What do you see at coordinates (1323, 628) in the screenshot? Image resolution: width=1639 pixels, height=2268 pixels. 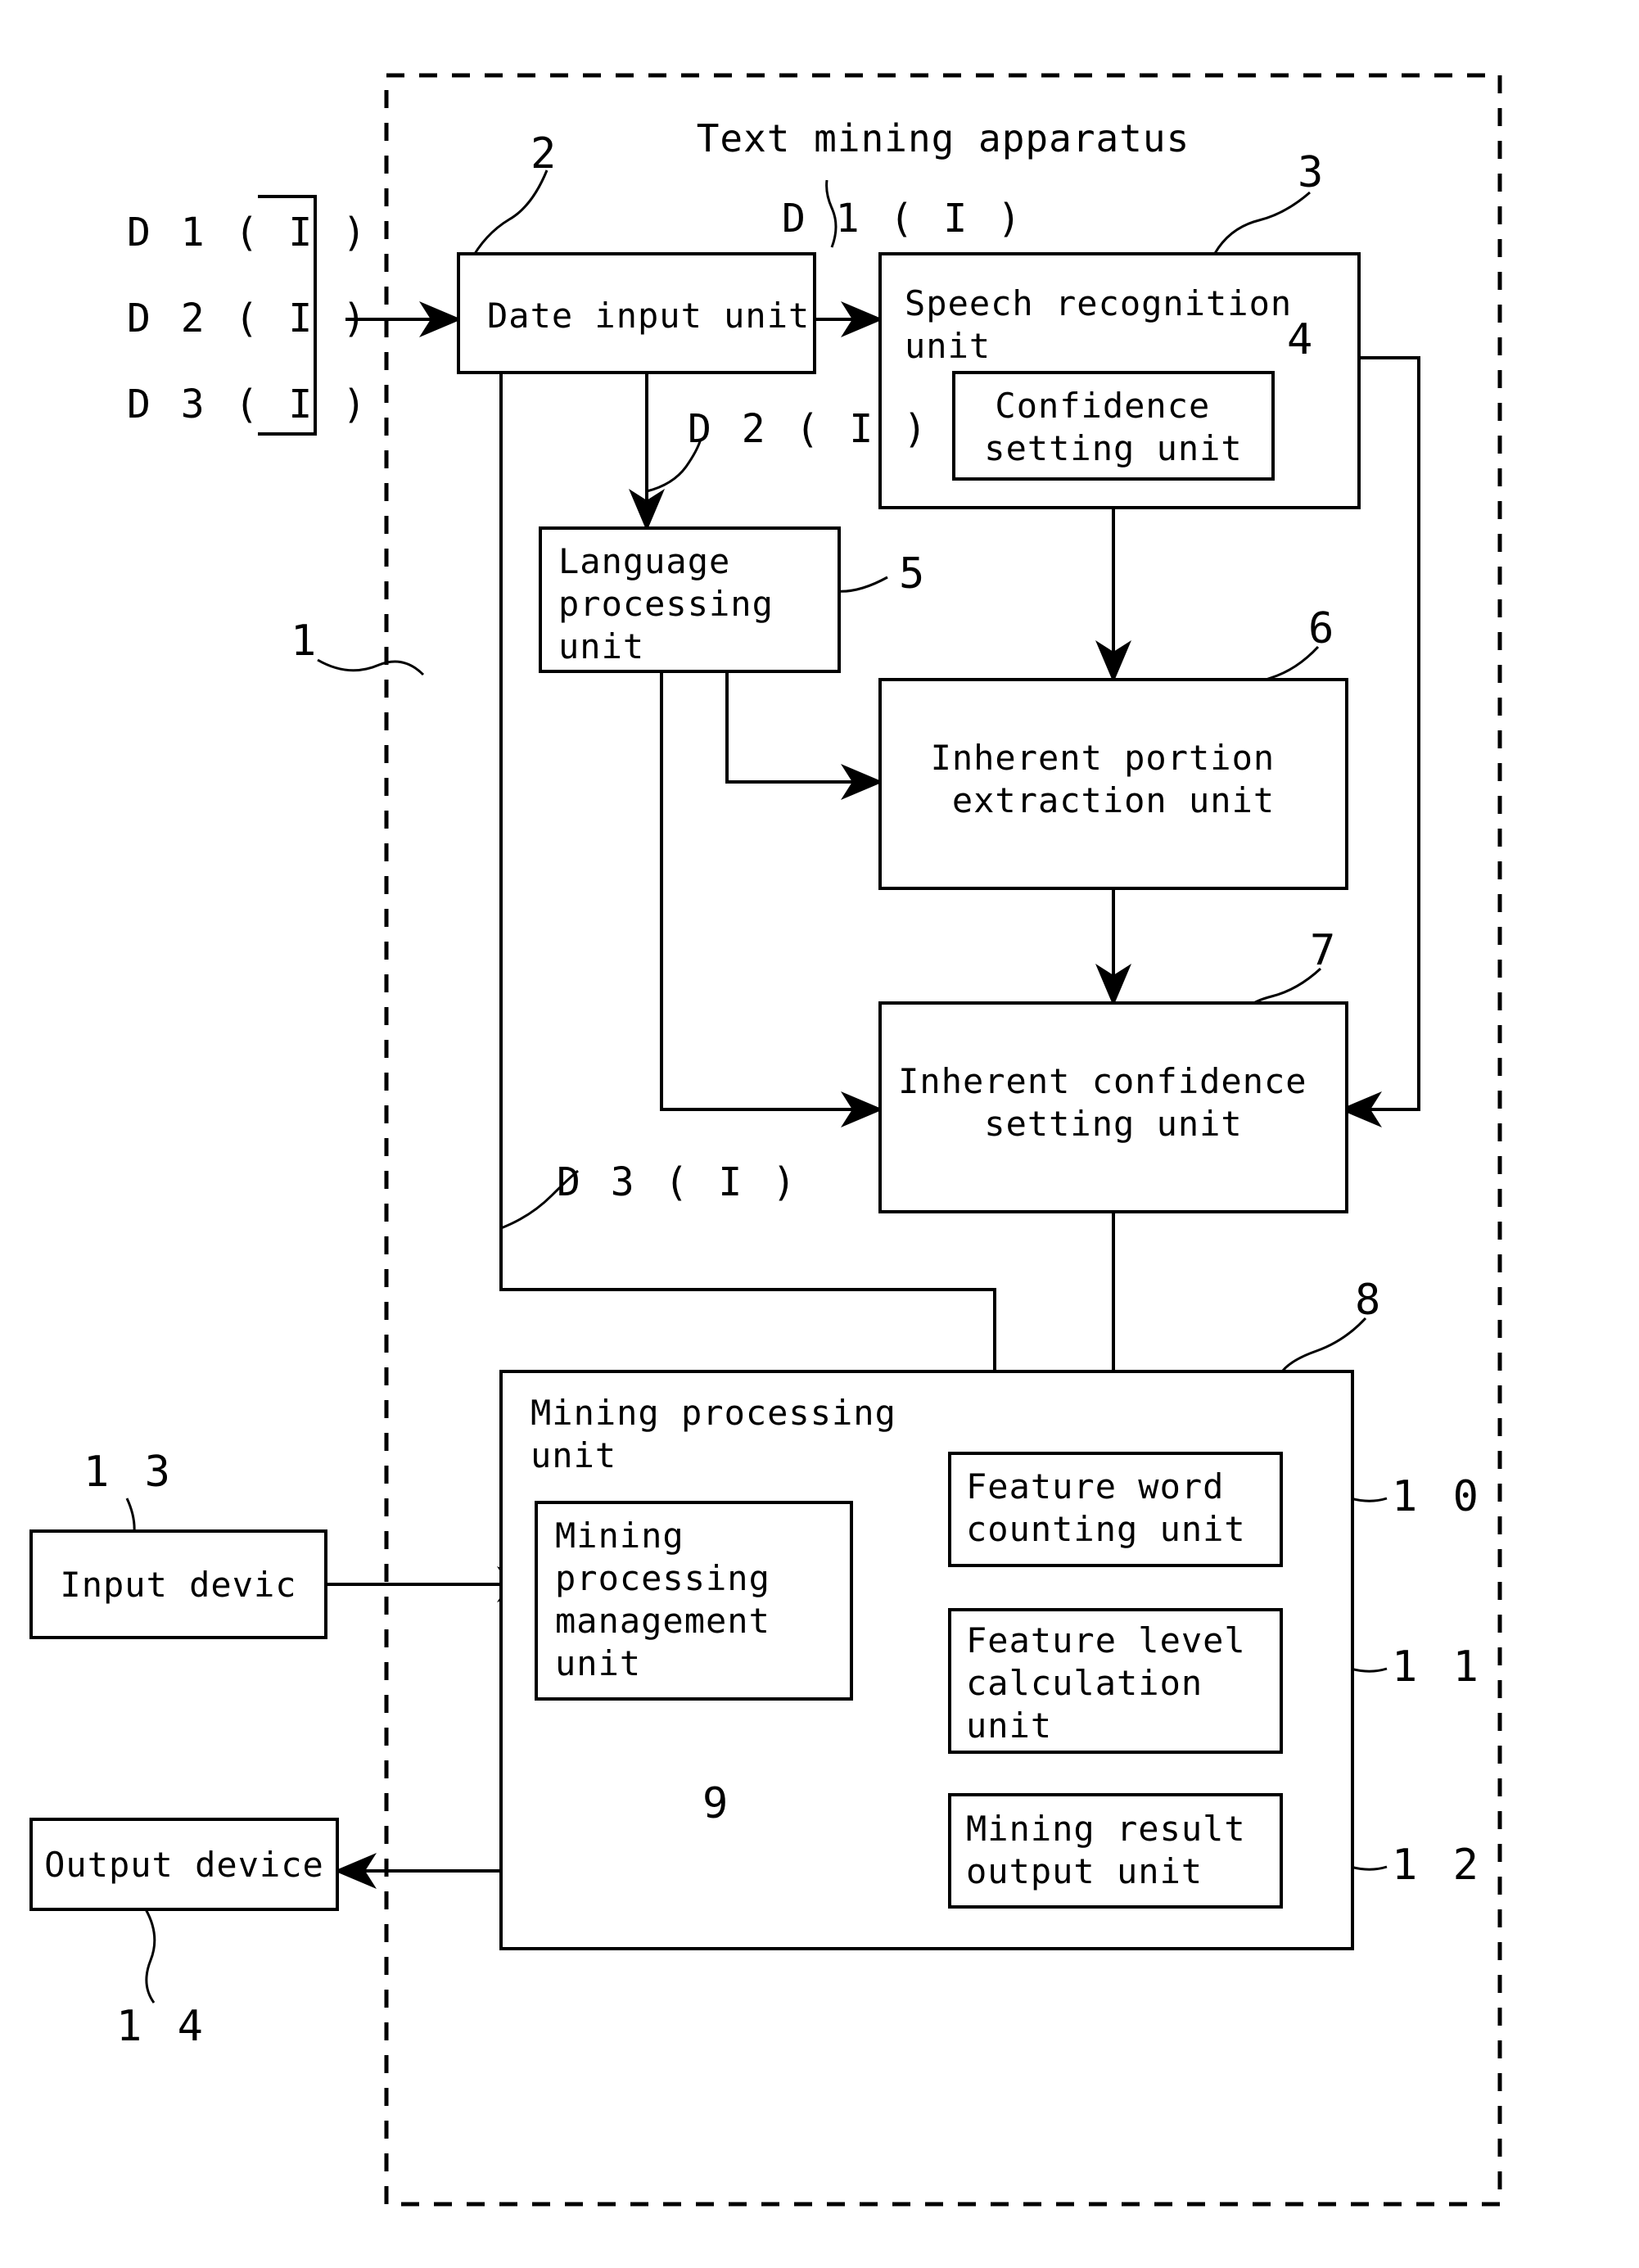 I see `ref-numeral-6: 6` at bounding box center [1323, 628].